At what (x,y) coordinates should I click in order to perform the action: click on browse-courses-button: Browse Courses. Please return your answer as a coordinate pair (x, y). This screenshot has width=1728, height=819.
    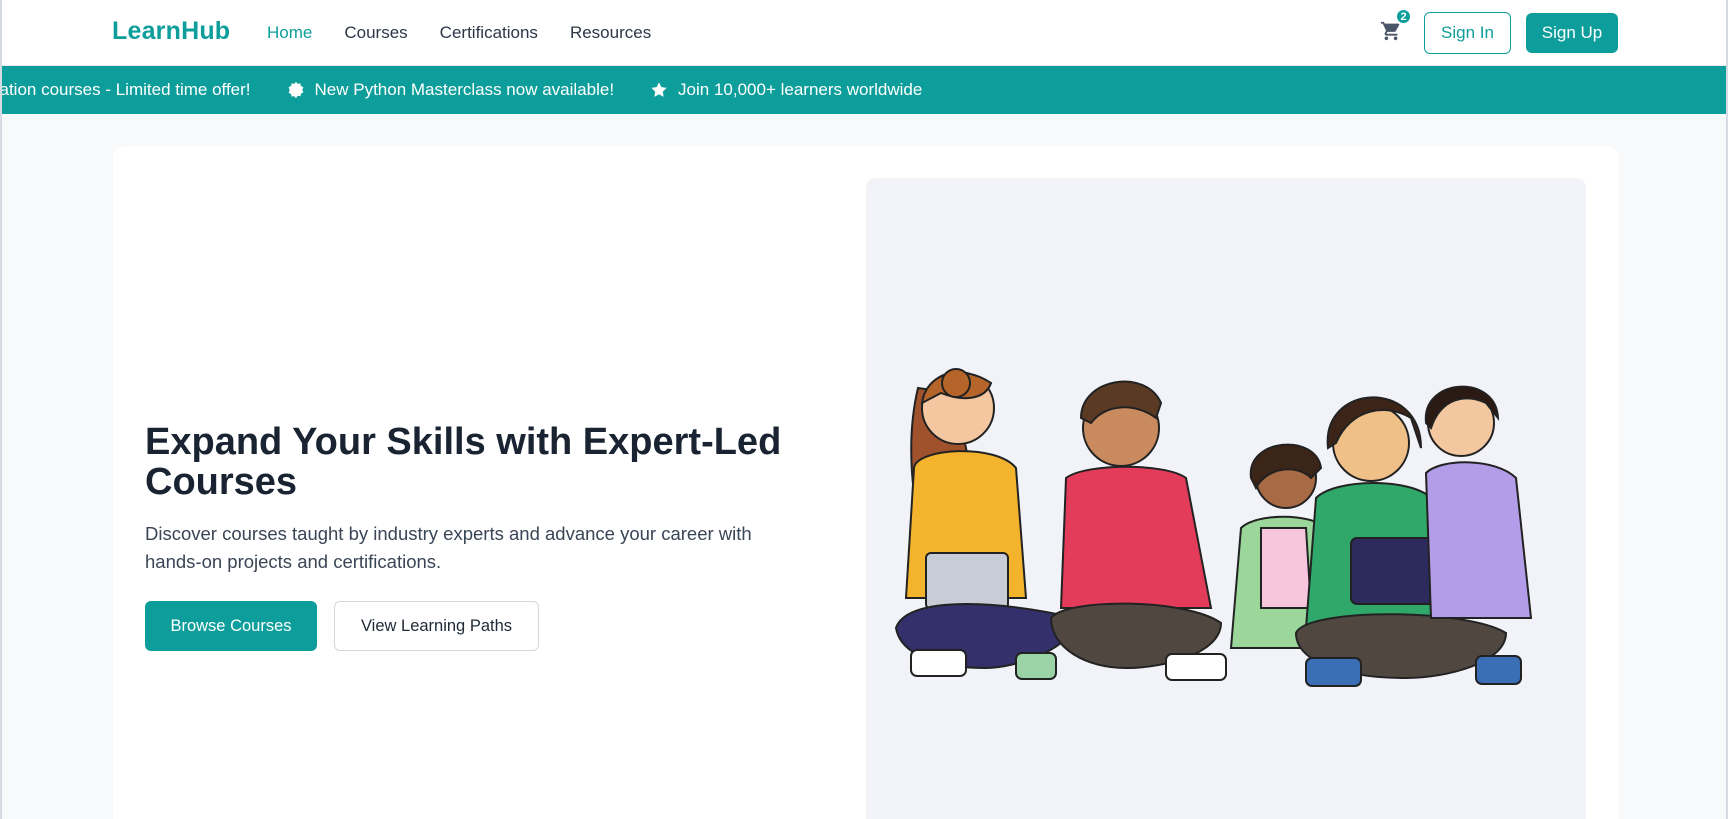
    Looking at the image, I should click on (231, 626).